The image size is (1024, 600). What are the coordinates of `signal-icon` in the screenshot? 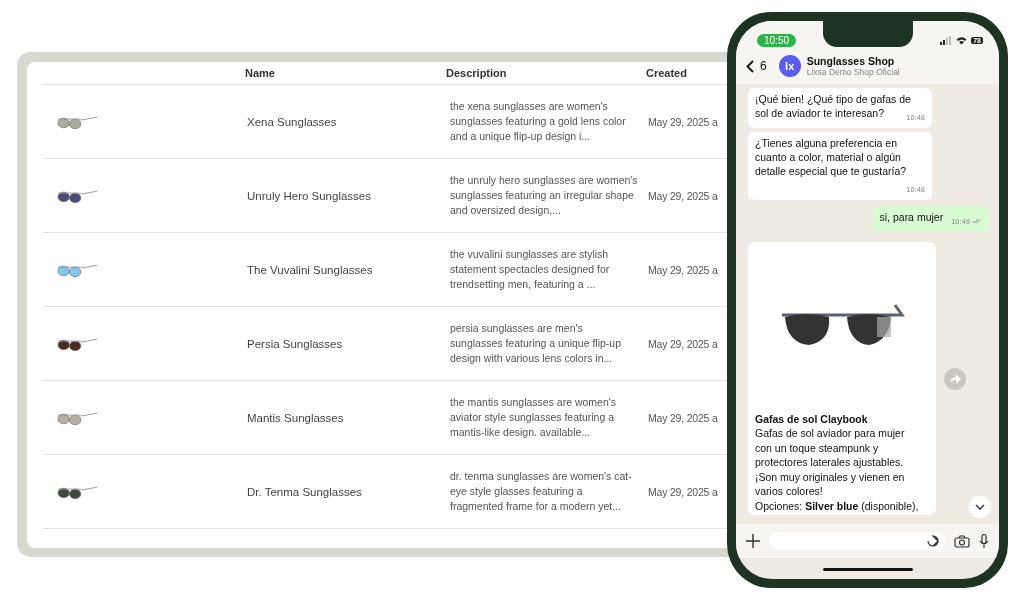 It's located at (946, 40).